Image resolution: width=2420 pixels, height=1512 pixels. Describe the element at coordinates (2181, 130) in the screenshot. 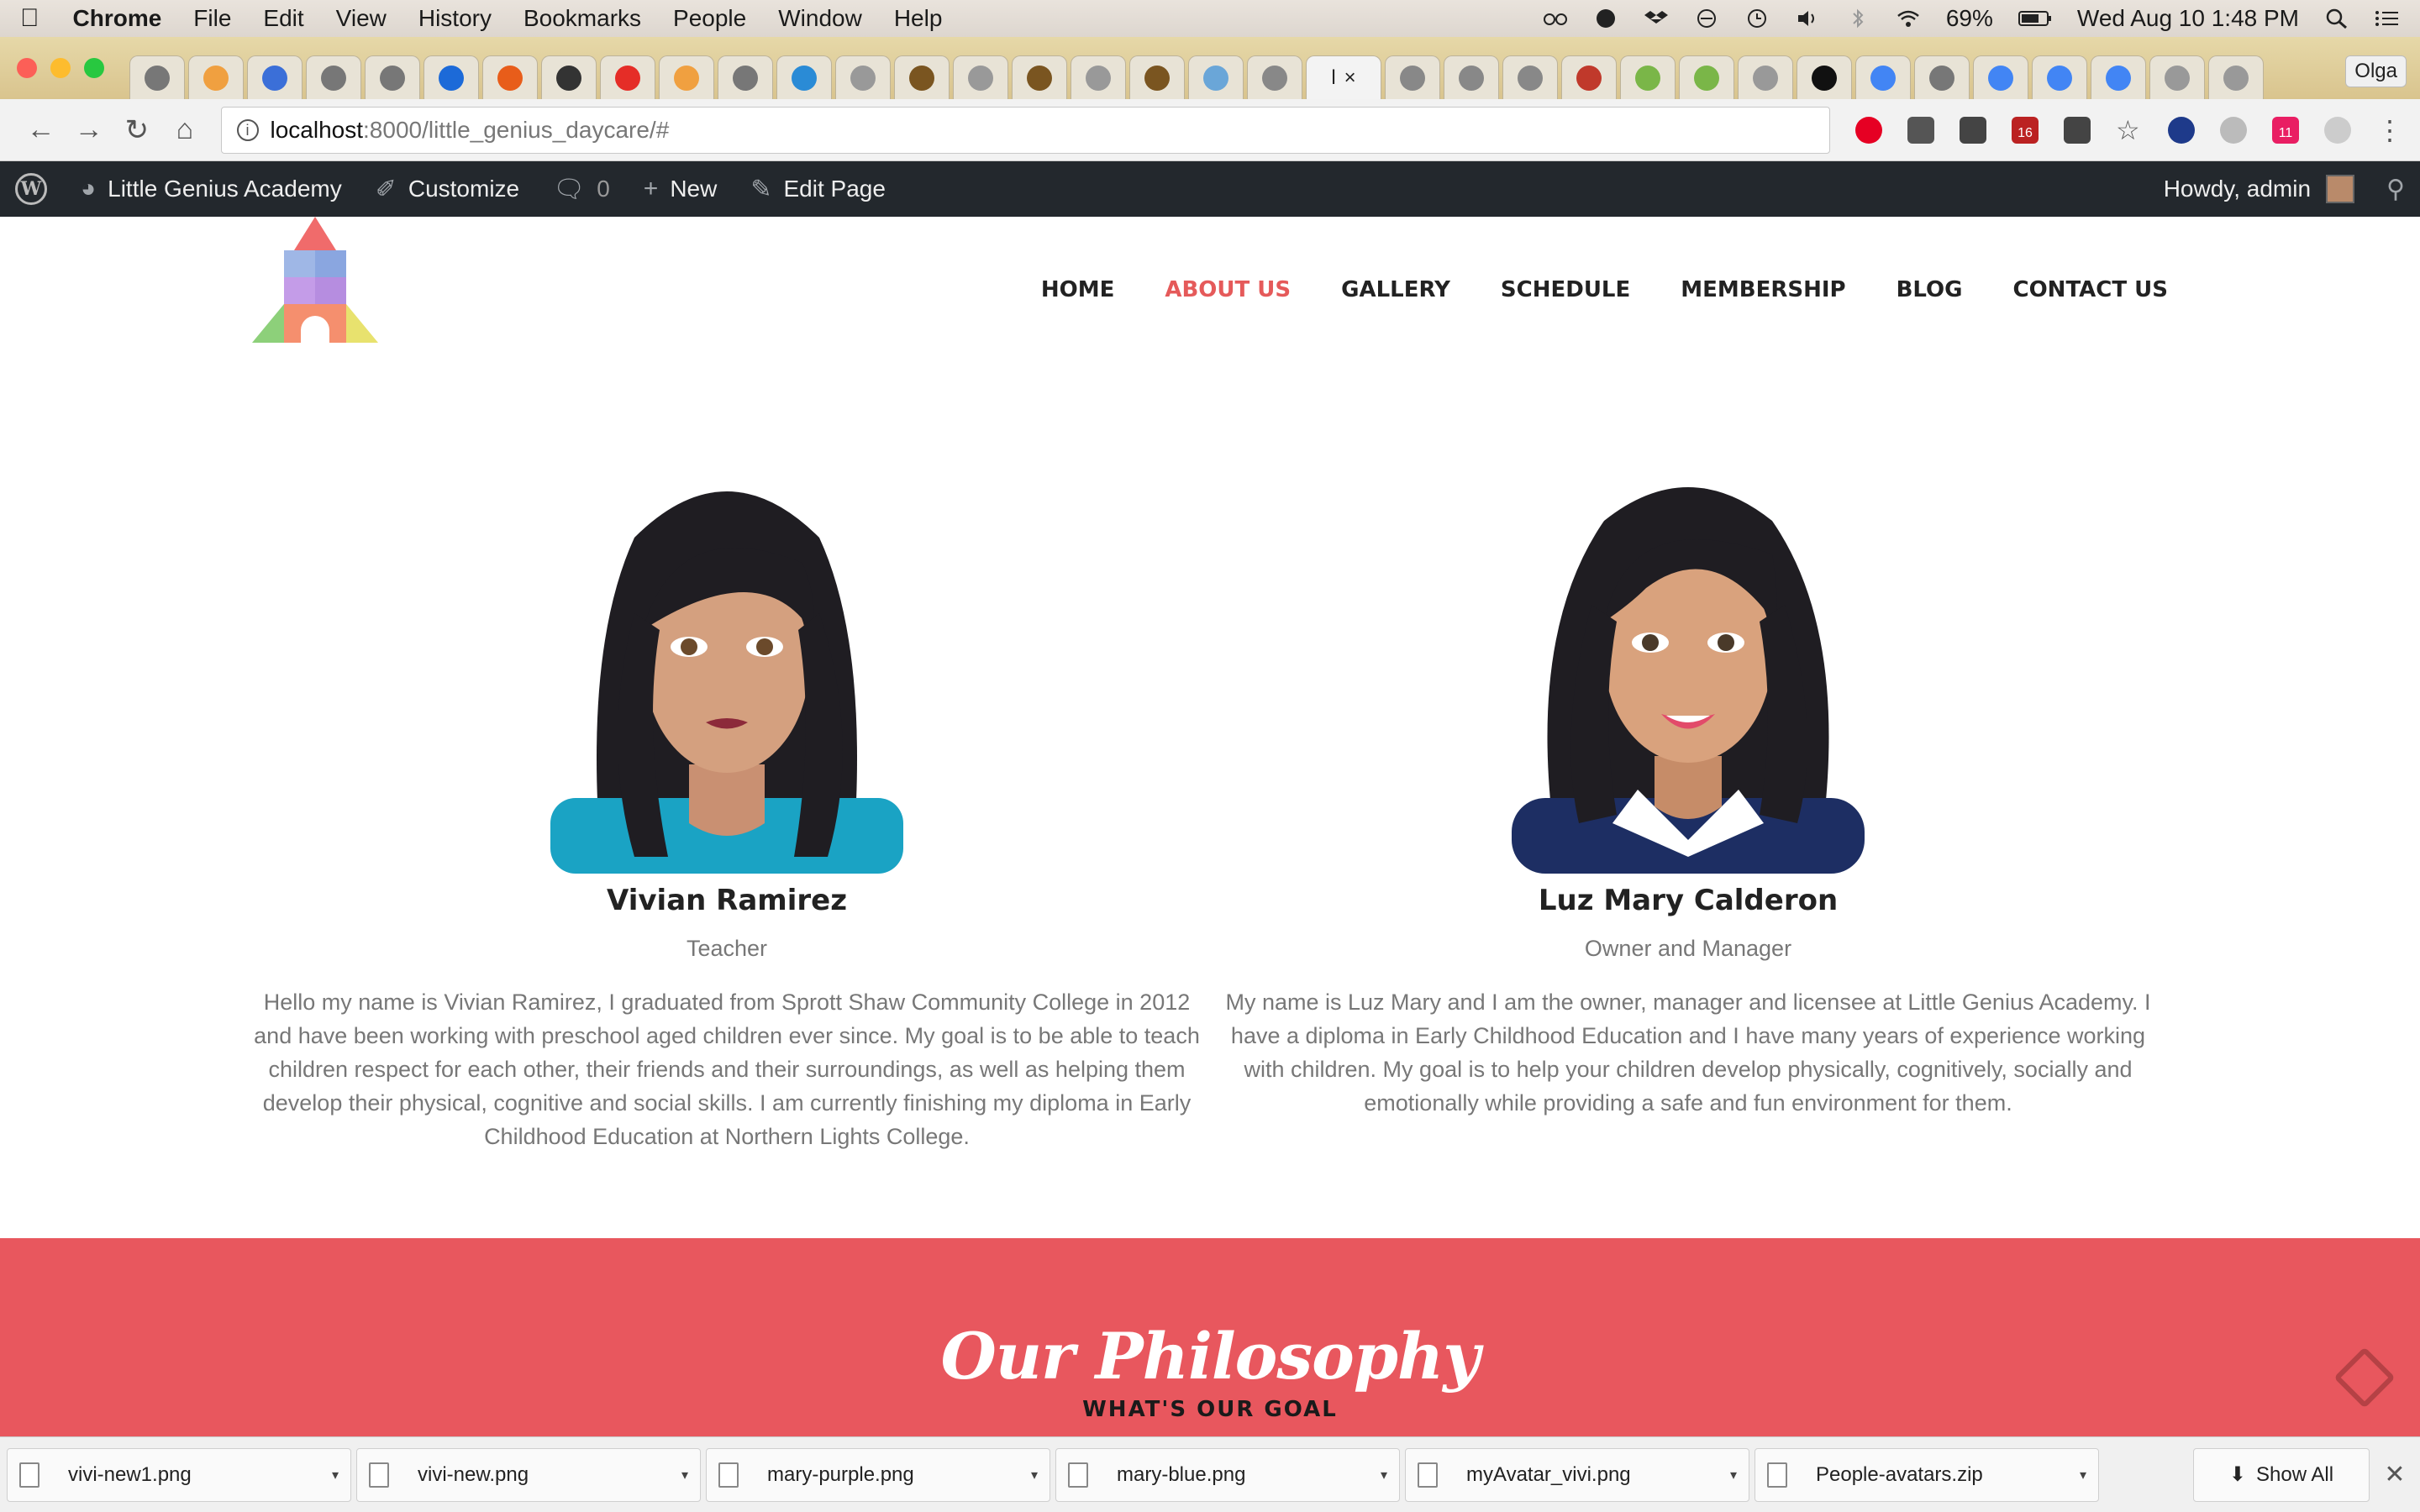

I see `cloud-icon` at that location.